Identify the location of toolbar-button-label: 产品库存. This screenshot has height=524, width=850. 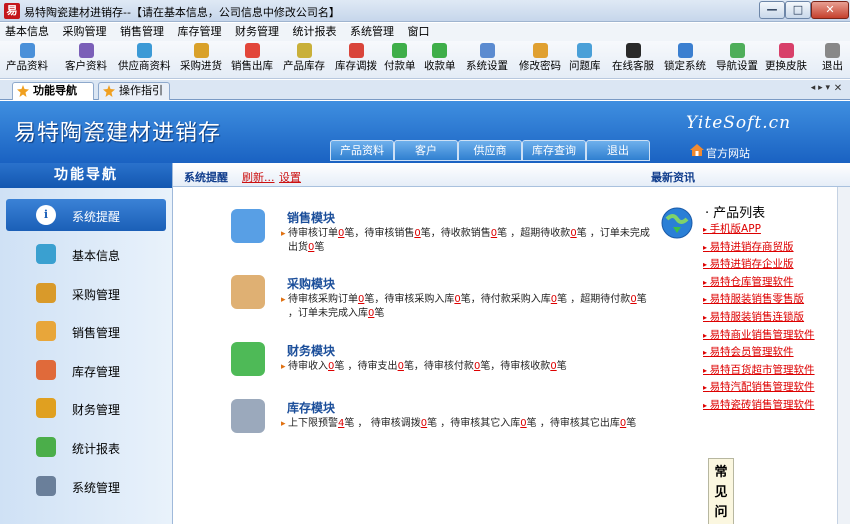
(304, 66).